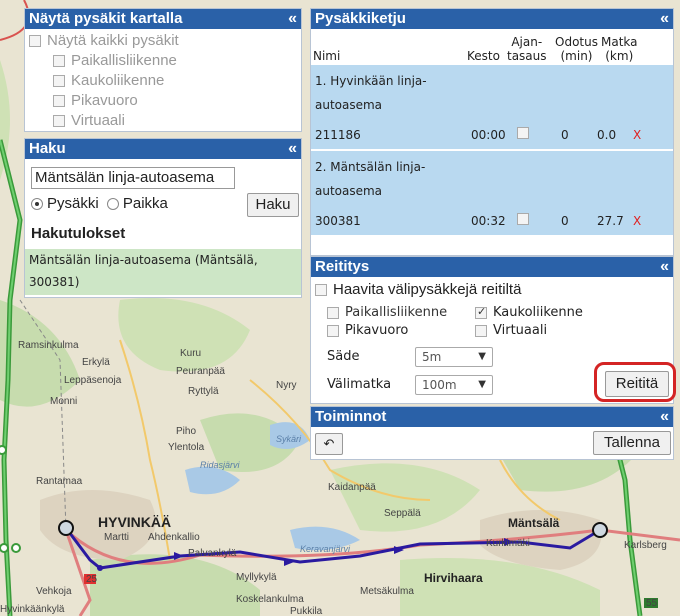  Describe the element at coordinates (632, 443) in the screenshot. I see `save-button: Tallenna` at that location.